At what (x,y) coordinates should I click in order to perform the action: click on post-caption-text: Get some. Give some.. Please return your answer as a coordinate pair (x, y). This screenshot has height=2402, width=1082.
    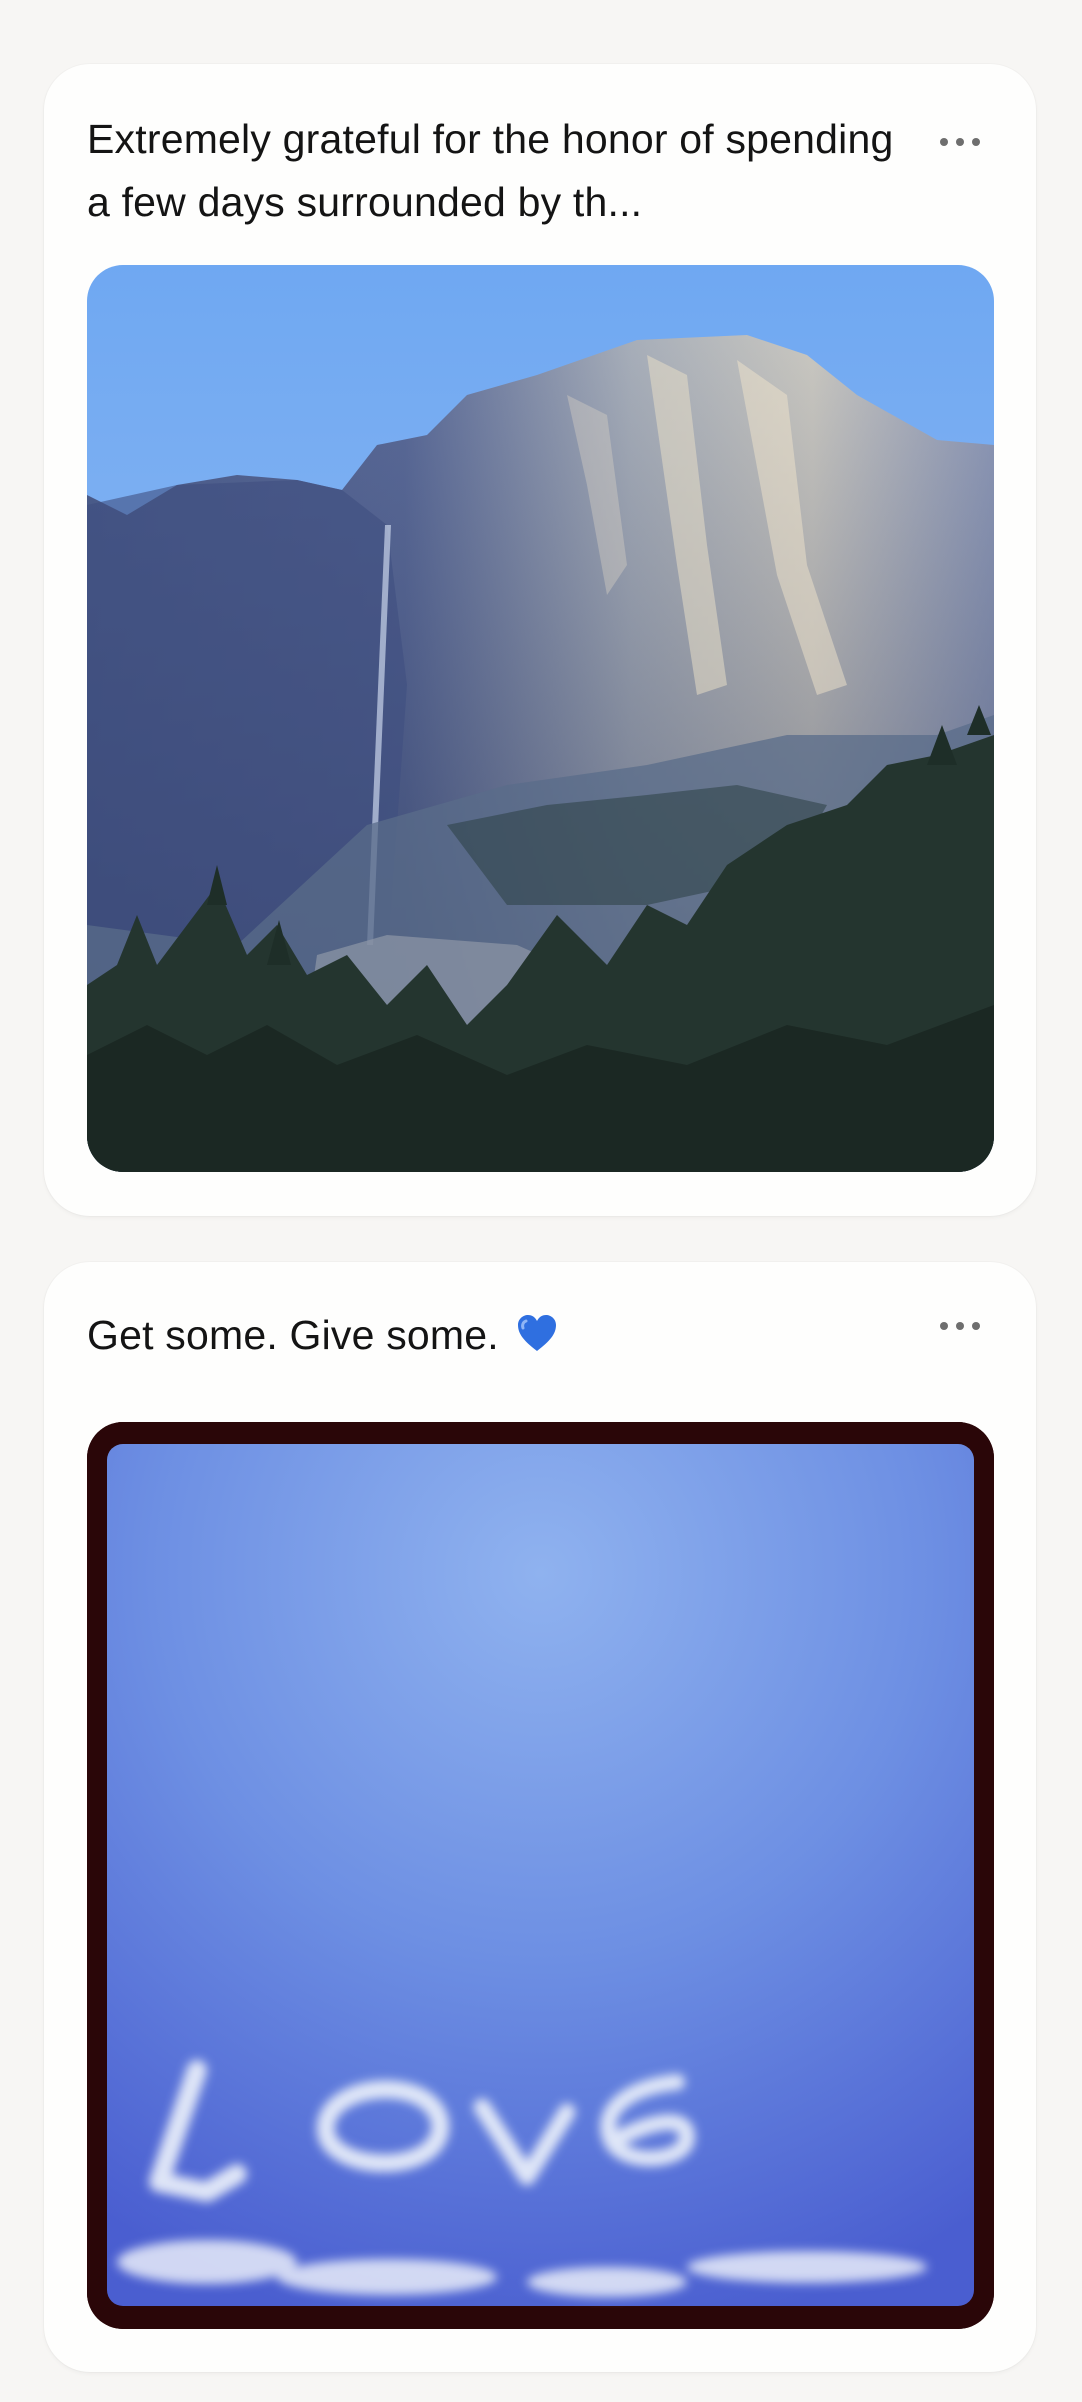
    Looking at the image, I should click on (293, 1335).